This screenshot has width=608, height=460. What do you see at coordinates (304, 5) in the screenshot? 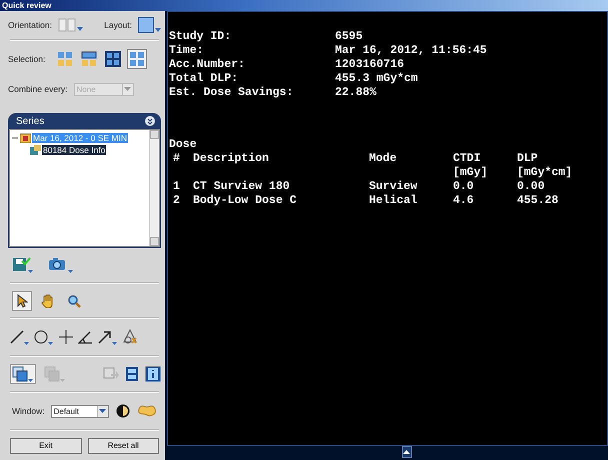
I see `window-title: Quick review` at bounding box center [304, 5].